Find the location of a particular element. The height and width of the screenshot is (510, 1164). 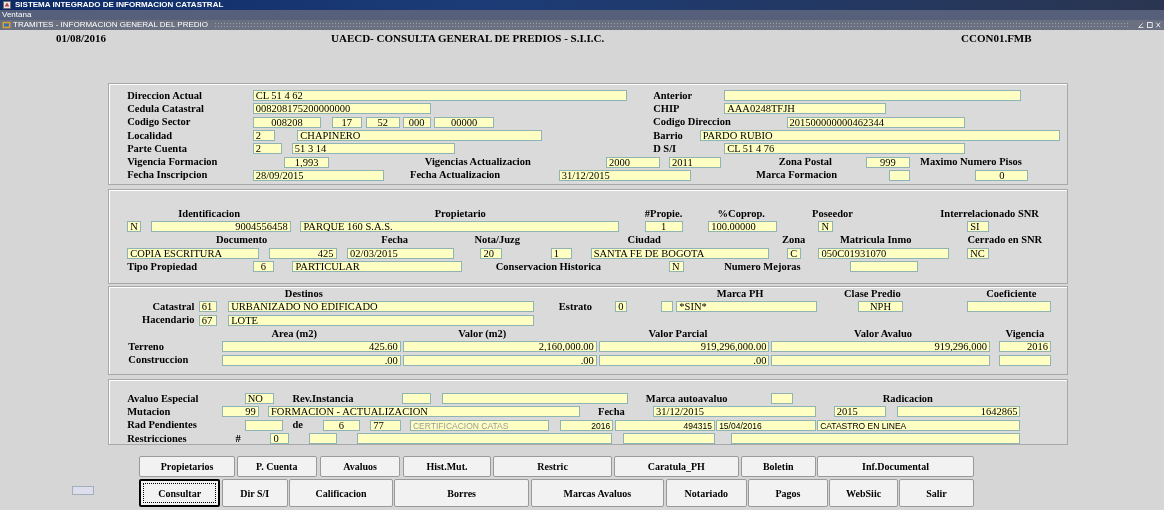

text-field: 050C01931070 is located at coordinates (883, 254).